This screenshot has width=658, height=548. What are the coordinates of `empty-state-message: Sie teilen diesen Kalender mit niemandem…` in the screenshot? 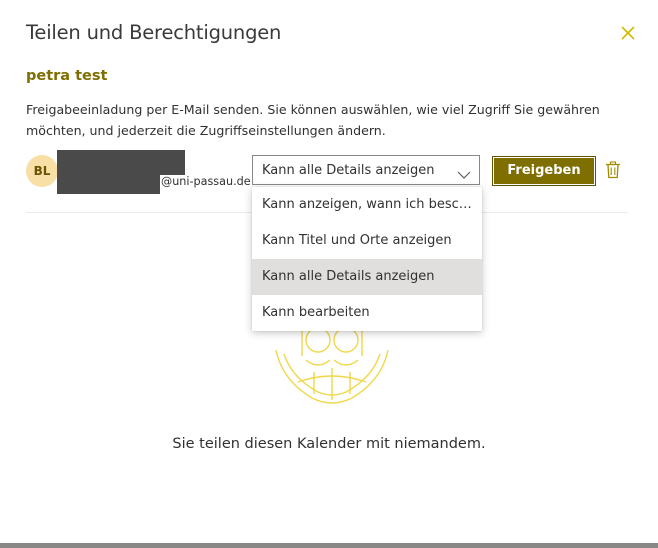 It's located at (329, 444).